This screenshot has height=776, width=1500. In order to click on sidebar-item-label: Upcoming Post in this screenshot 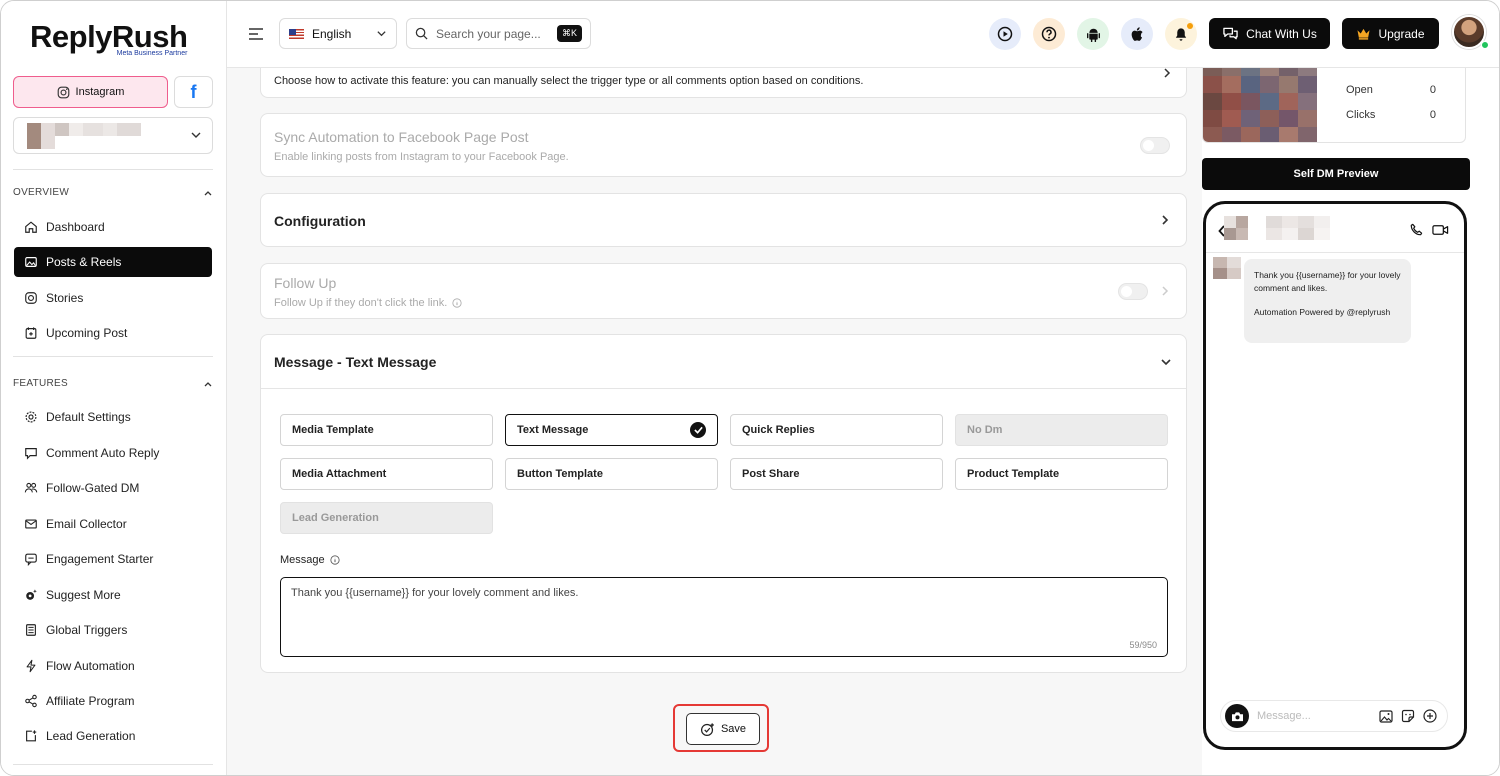, I will do `click(87, 333)`.